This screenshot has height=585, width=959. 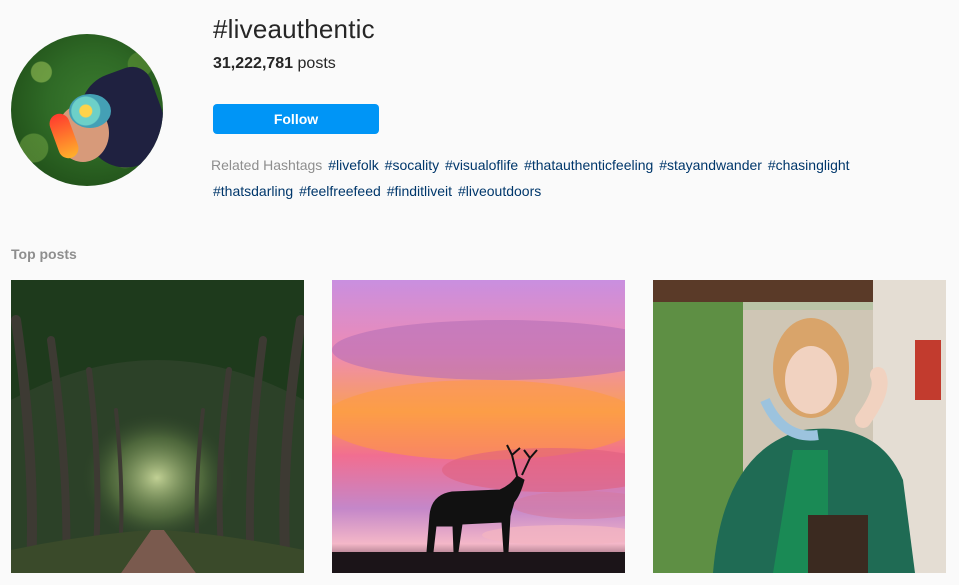 I want to click on avatar-mask, so click(x=90, y=111).